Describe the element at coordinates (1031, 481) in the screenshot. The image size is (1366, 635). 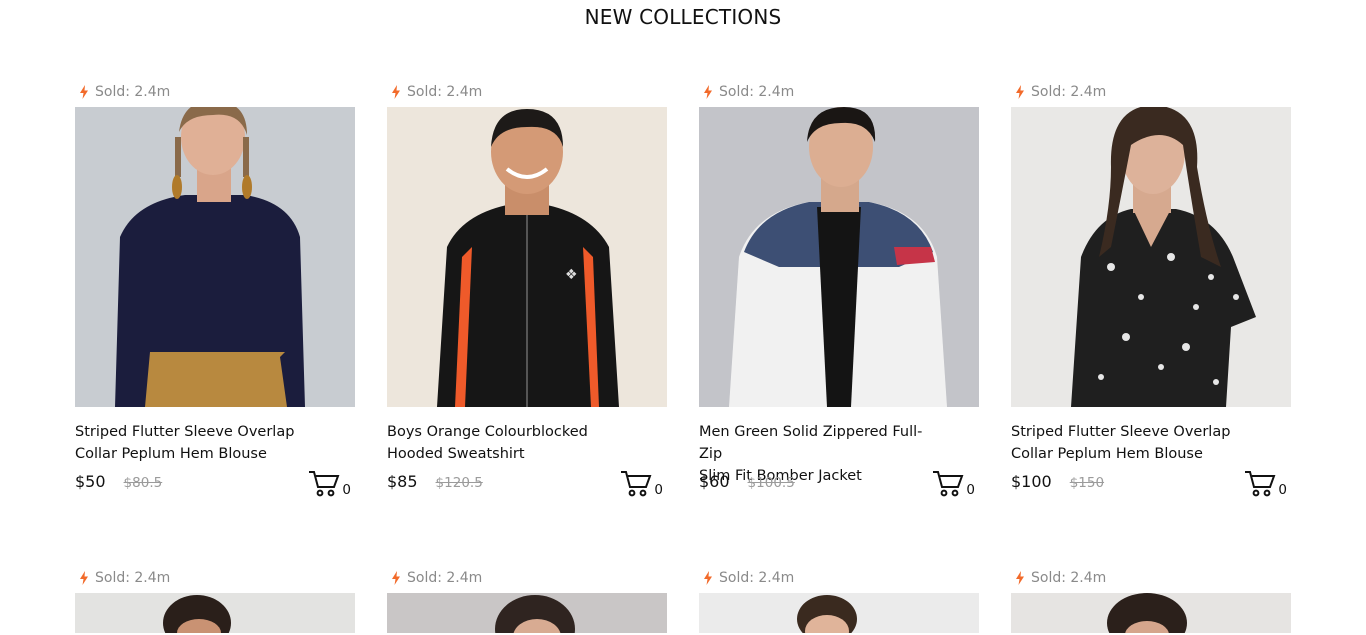
I see `price: $100` at that location.